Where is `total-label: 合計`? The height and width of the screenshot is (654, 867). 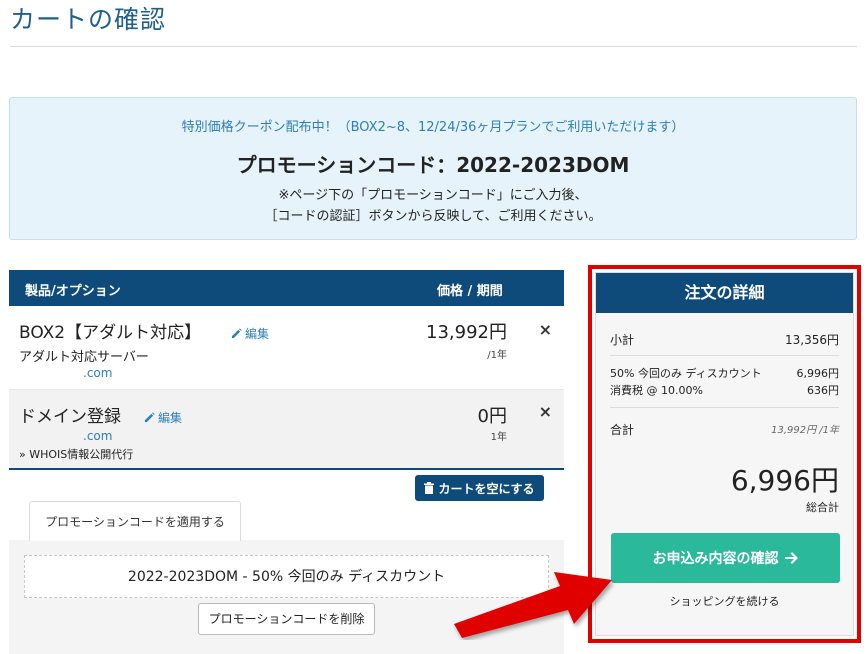
total-label: 合計 is located at coordinates (622, 430).